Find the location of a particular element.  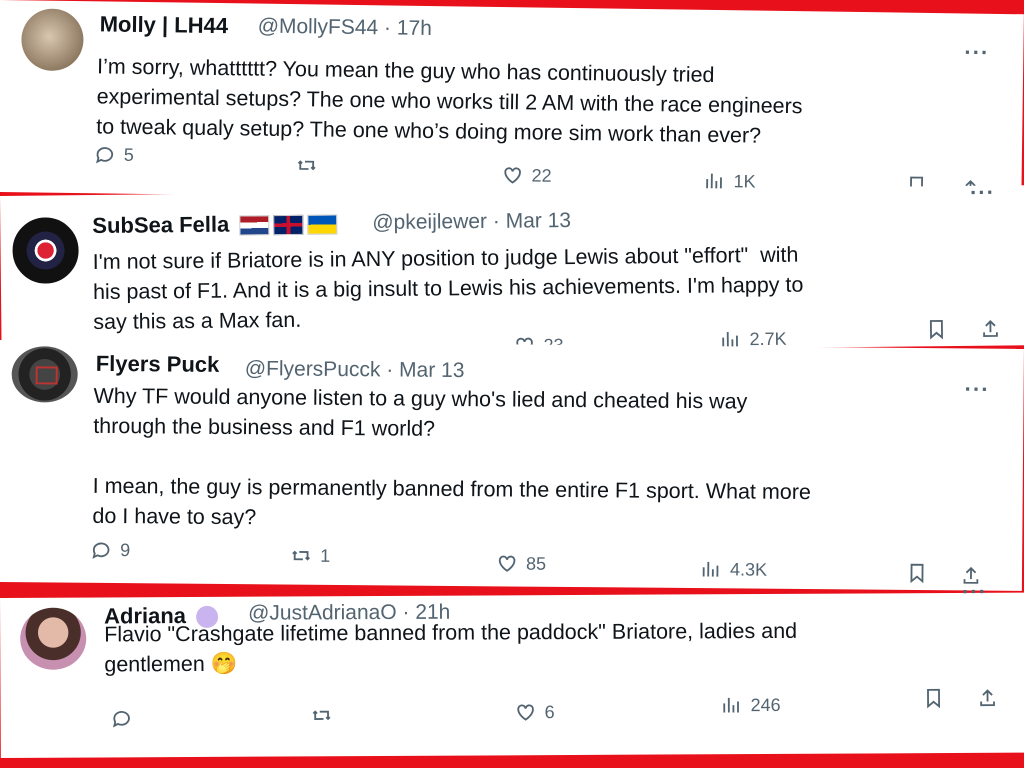

retweet-button: 1 is located at coordinates (310, 556).